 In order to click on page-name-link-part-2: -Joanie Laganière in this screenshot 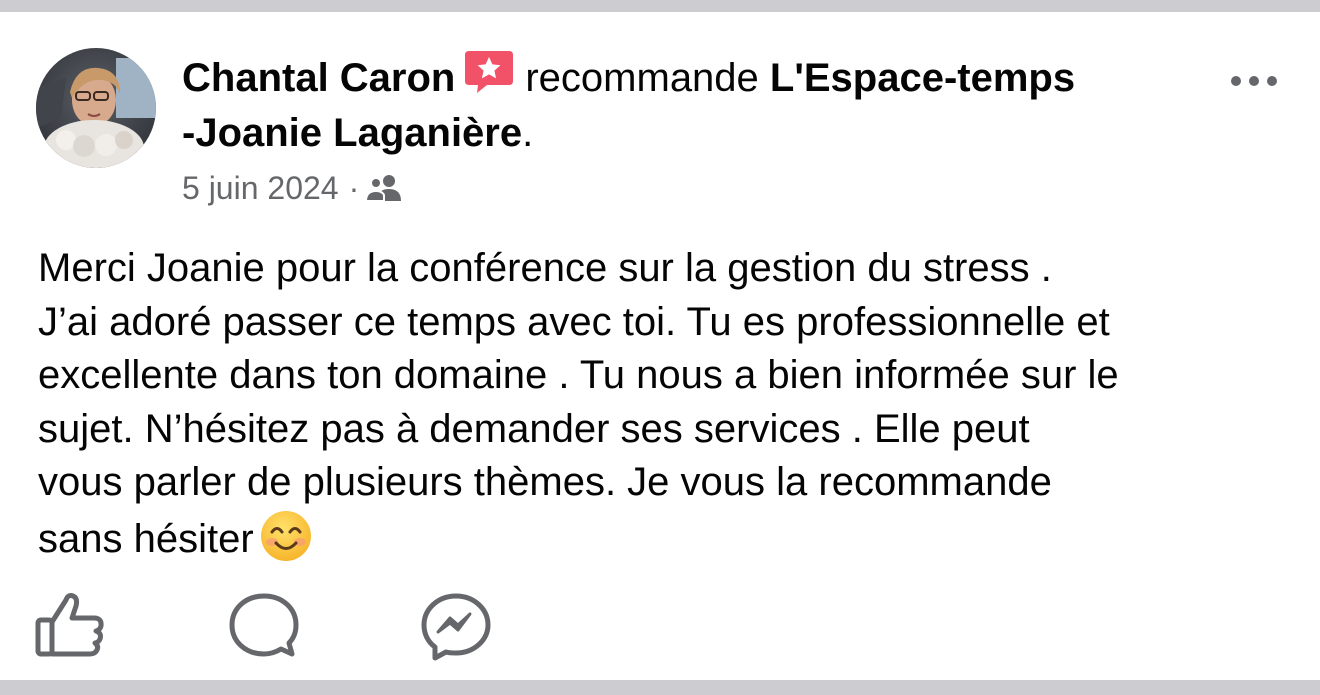, I will do `click(352, 133)`.